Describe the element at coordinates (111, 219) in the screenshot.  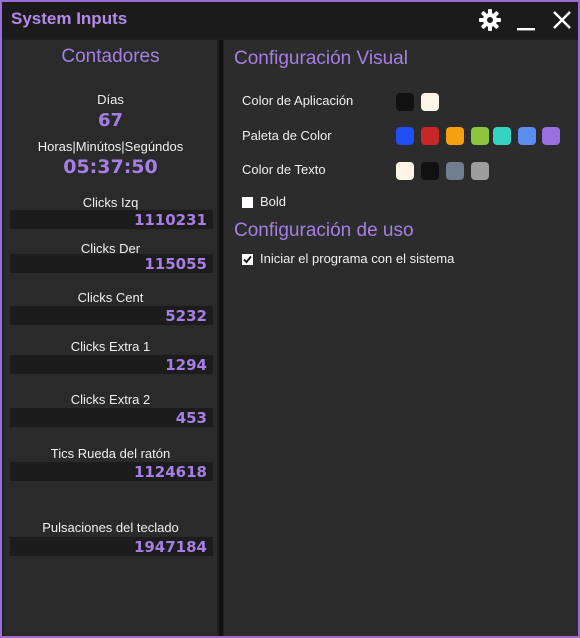
I see `counter-bar-left-clicks: 1110231` at that location.